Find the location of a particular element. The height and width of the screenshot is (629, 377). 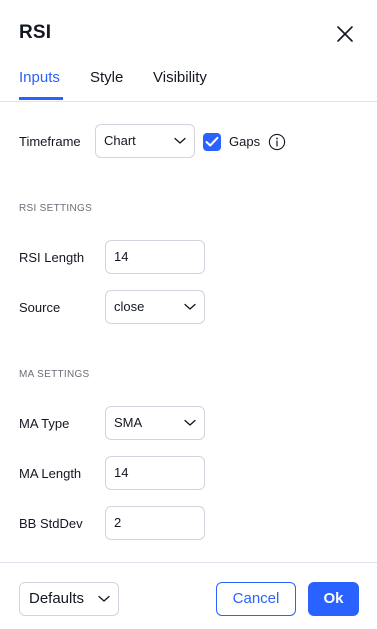

timeframe-label: Timeframe is located at coordinates (50, 141).